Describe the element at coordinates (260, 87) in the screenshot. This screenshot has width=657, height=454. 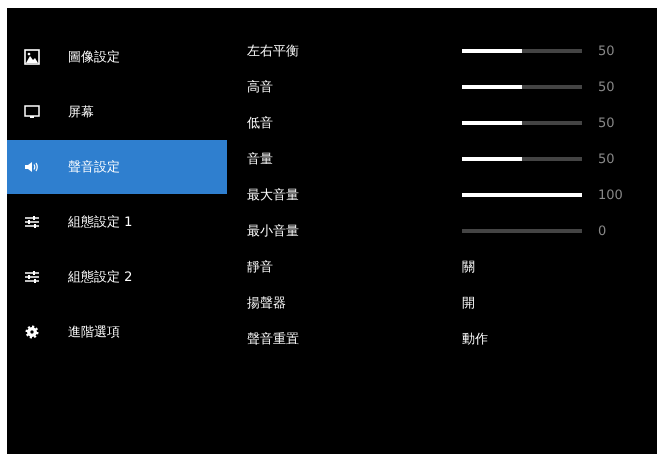
I see `setting-label: 高音` at that location.